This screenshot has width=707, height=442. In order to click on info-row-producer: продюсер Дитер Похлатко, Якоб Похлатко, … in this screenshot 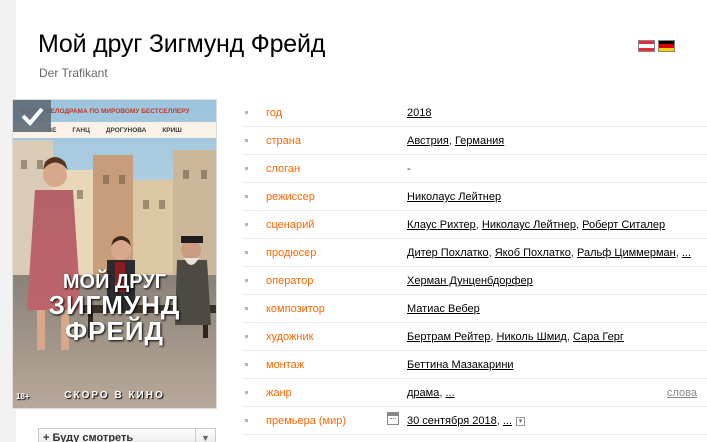, I will do `click(474, 253)`.